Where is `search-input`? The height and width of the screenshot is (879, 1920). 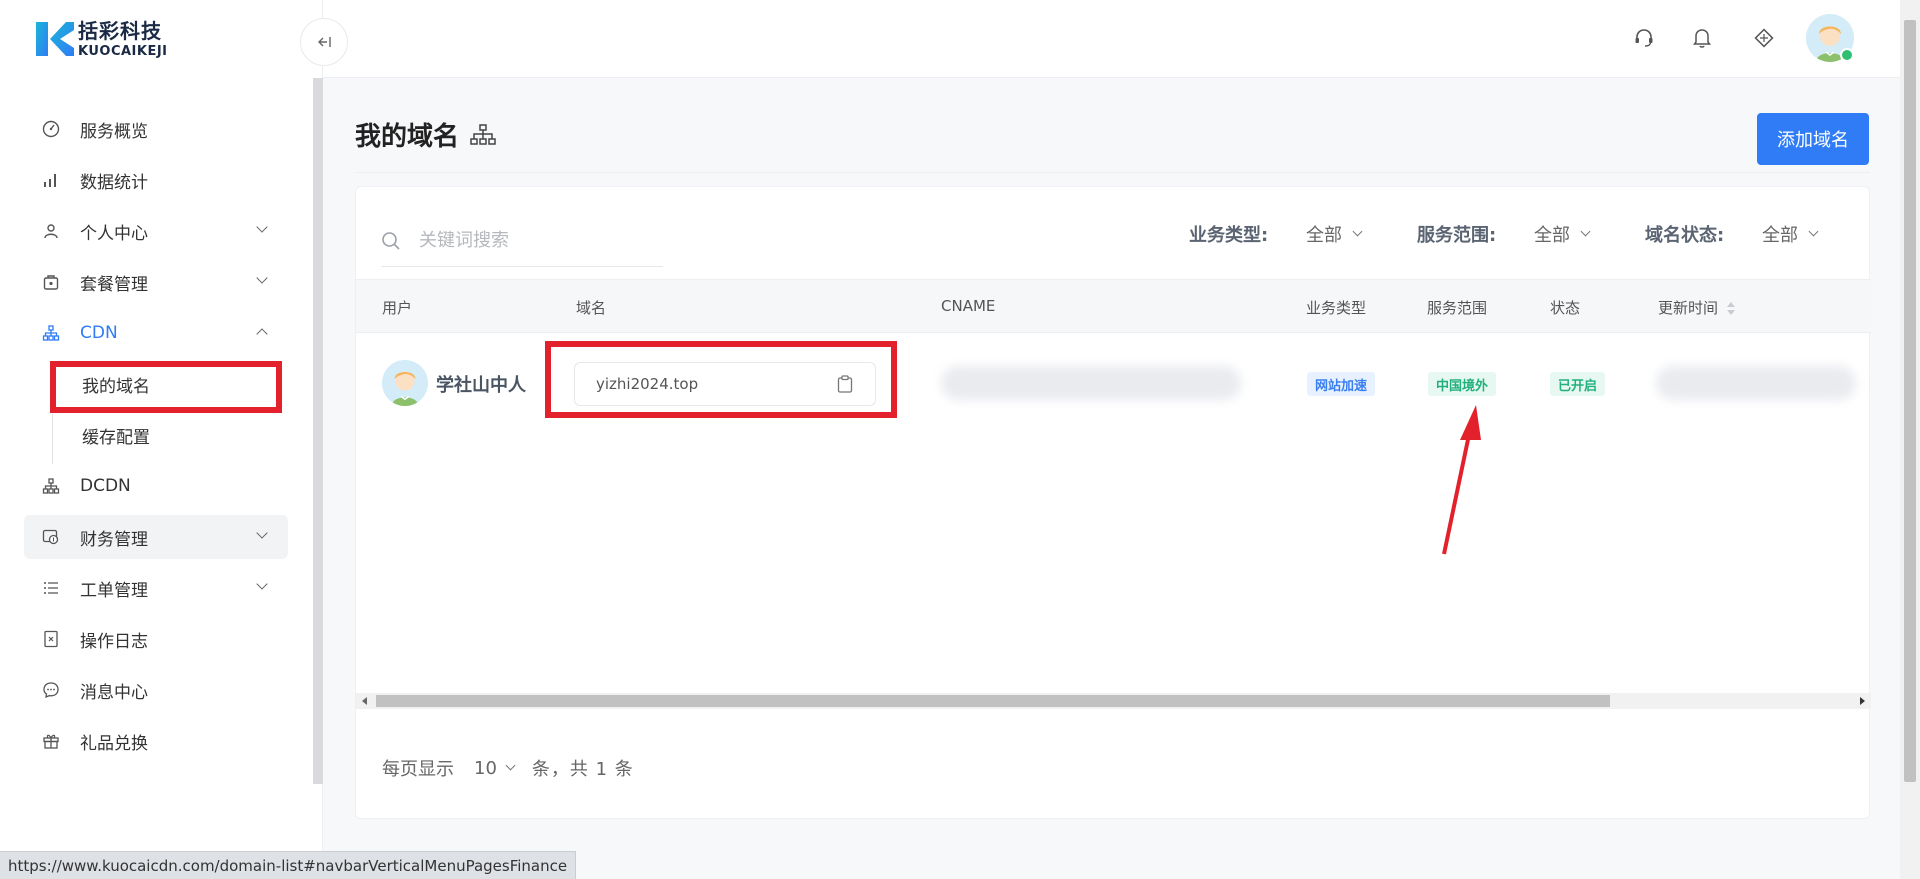
search-input is located at coordinates (534, 240).